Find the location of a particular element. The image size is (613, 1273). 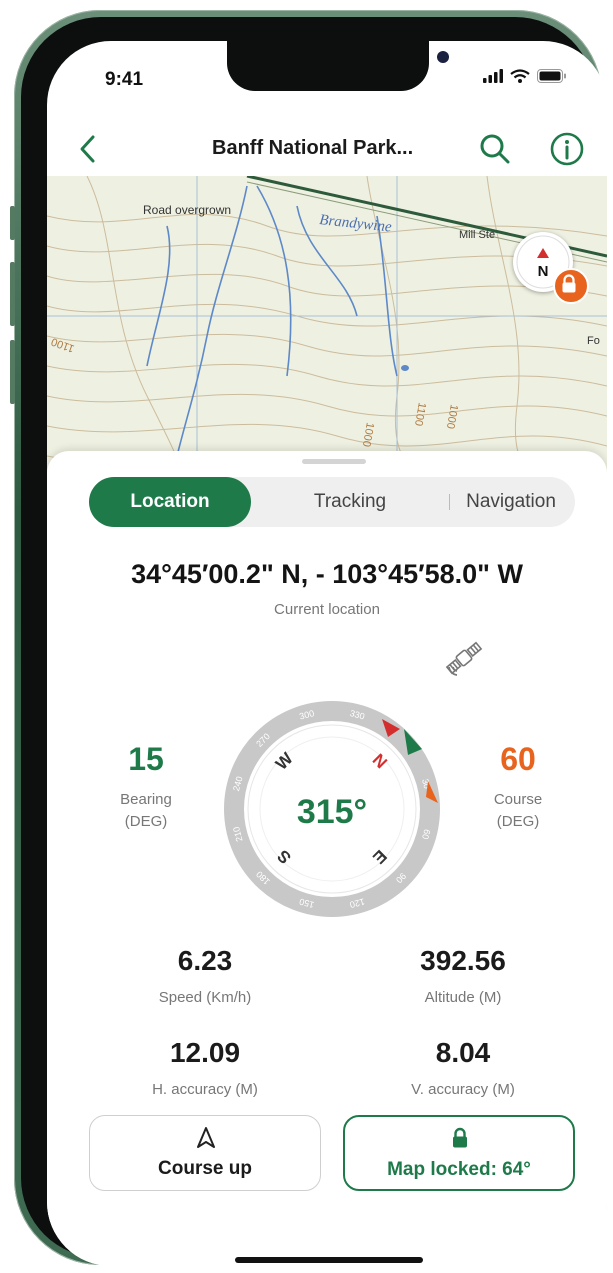

tab-navigation: Navigation is located at coordinates (511, 502).